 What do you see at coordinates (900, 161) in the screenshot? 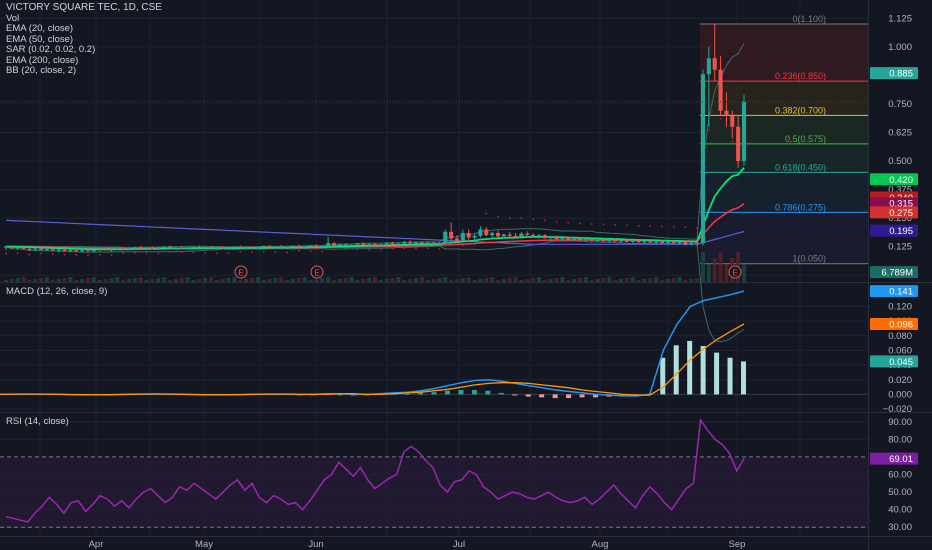
I see `price-axis-tick: 0.500` at bounding box center [900, 161].